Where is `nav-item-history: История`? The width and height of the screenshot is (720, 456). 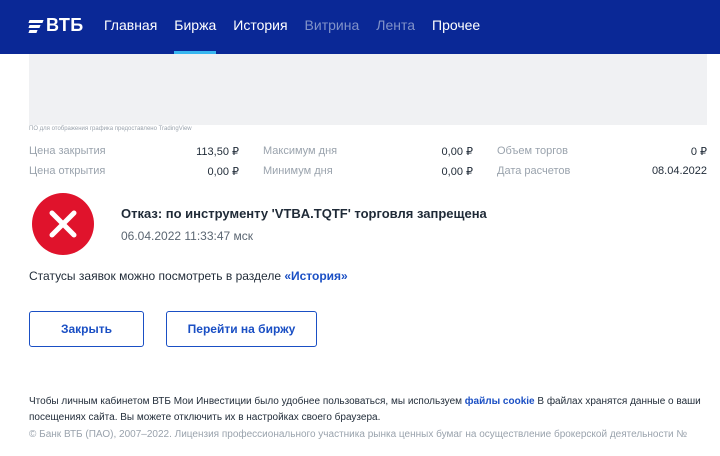
nav-item-history: История is located at coordinates (260, 27).